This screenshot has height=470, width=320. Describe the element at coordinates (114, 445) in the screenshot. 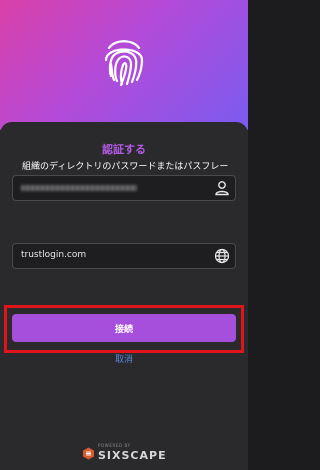

I see `powered-by-label: POWERED BY` at that location.